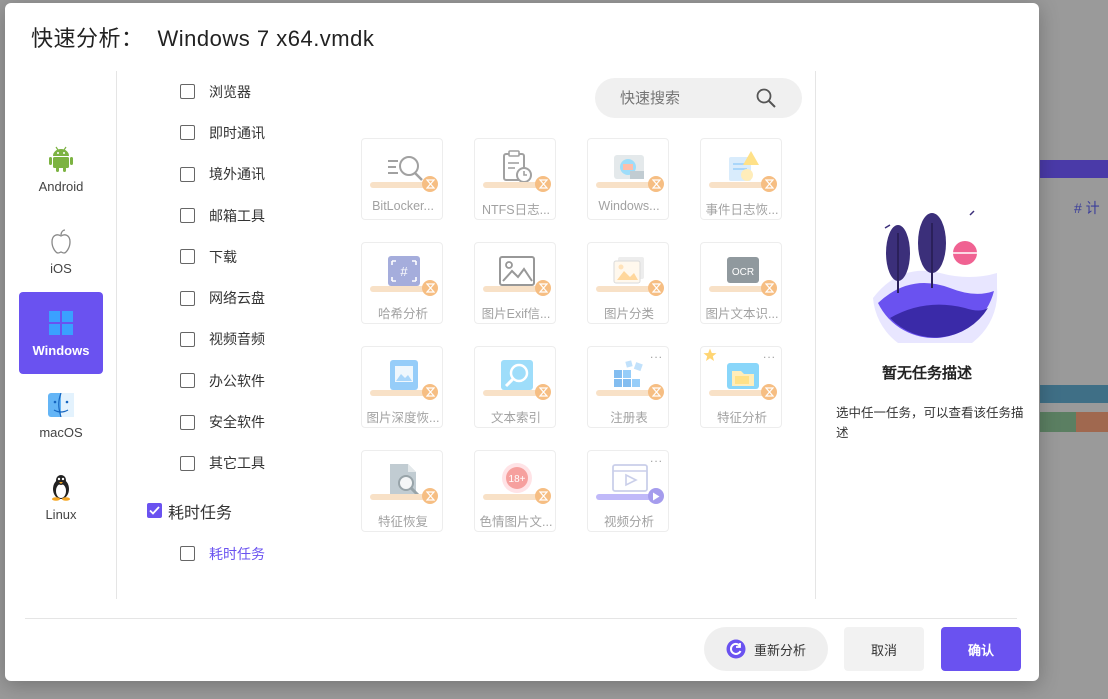  Describe the element at coordinates (245, 91) in the screenshot. I see `category-item: 浏览器` at that location.